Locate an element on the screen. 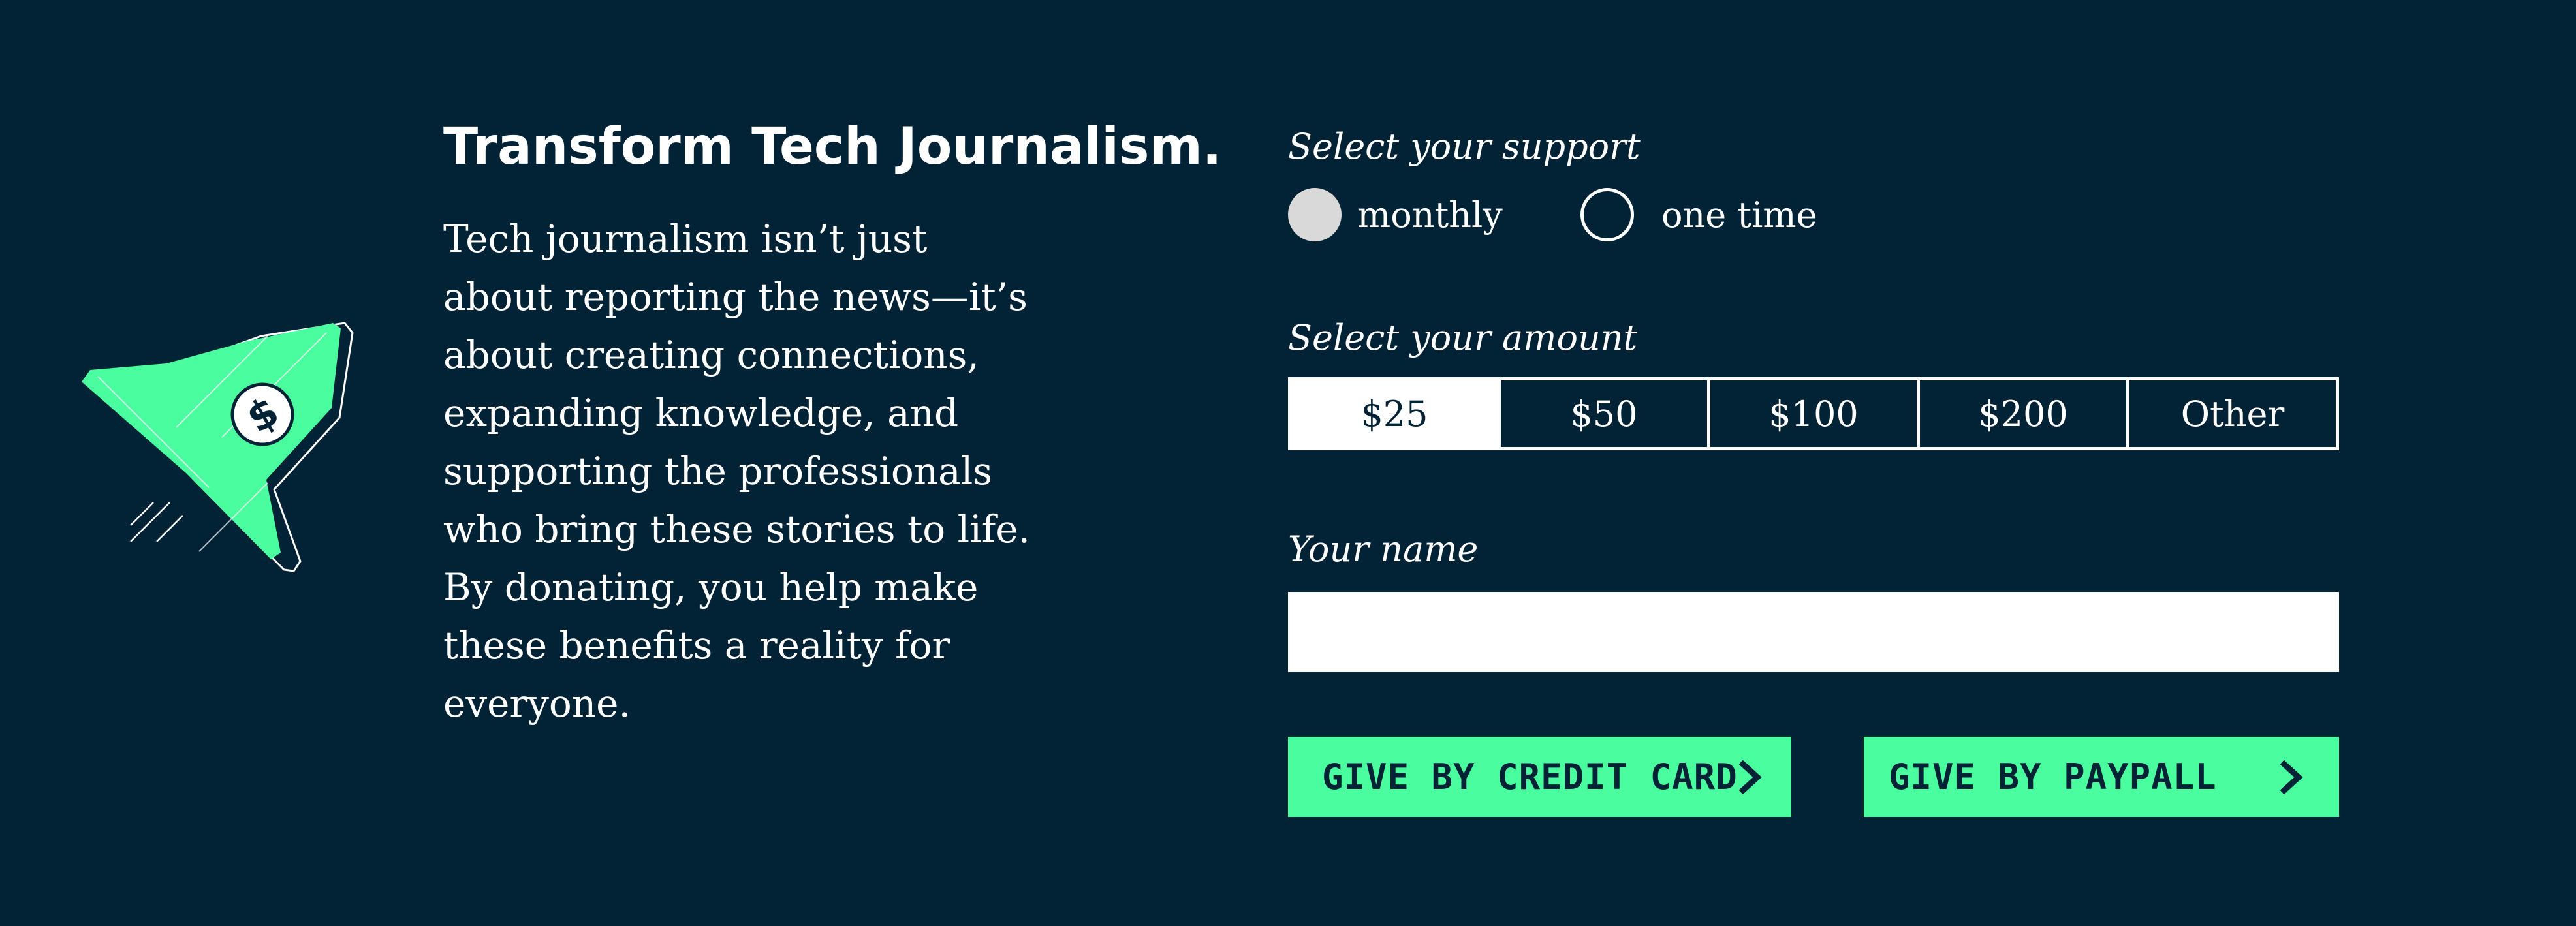 This screenshot has width=2576, height=926. name-label: Your name is located at coordinates (1383, 549).